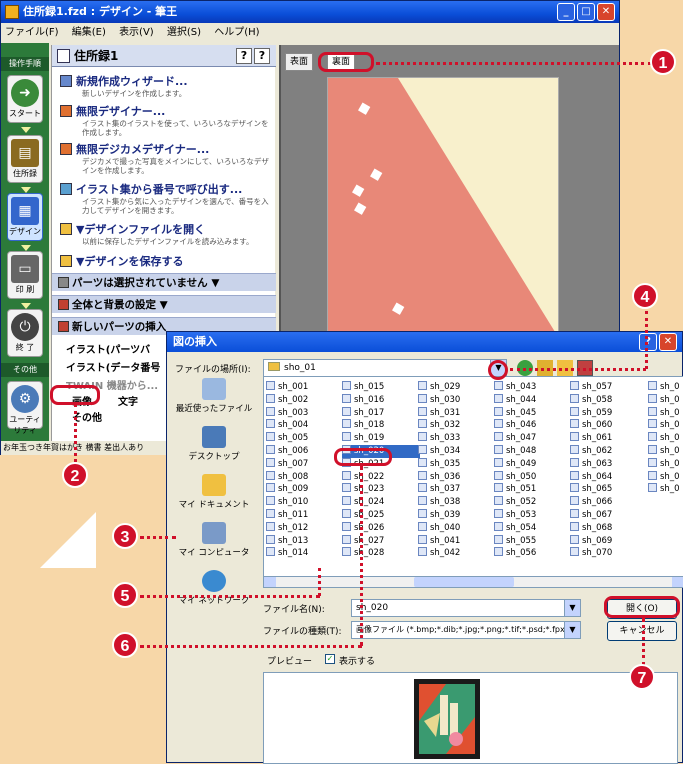 The height and width of the screenshot is (764, 683). Describe the element at coordinates (381, 515) in the screenshot. I see `file-item: sh_025` at that location.